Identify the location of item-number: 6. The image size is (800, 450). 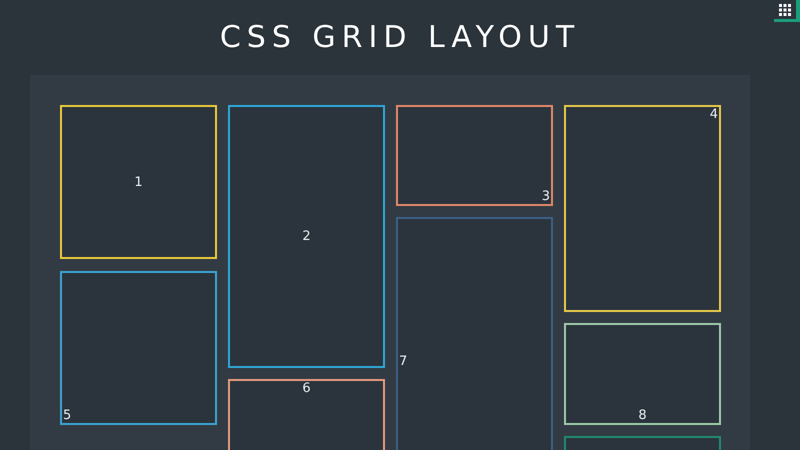
(306, 388).